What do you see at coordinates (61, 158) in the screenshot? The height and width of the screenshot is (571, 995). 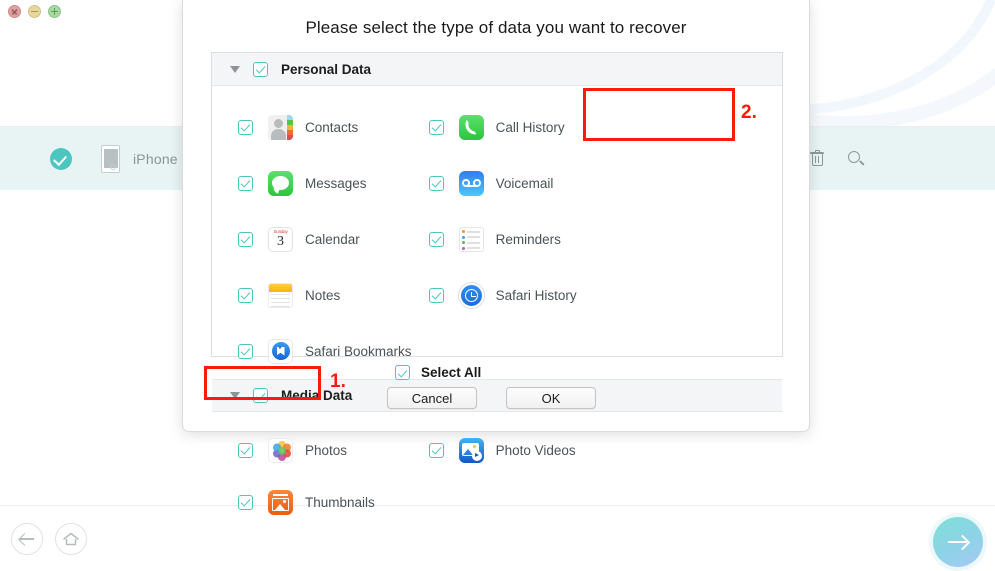 I see `check-circle-icon` at bounding box center [61, 158].